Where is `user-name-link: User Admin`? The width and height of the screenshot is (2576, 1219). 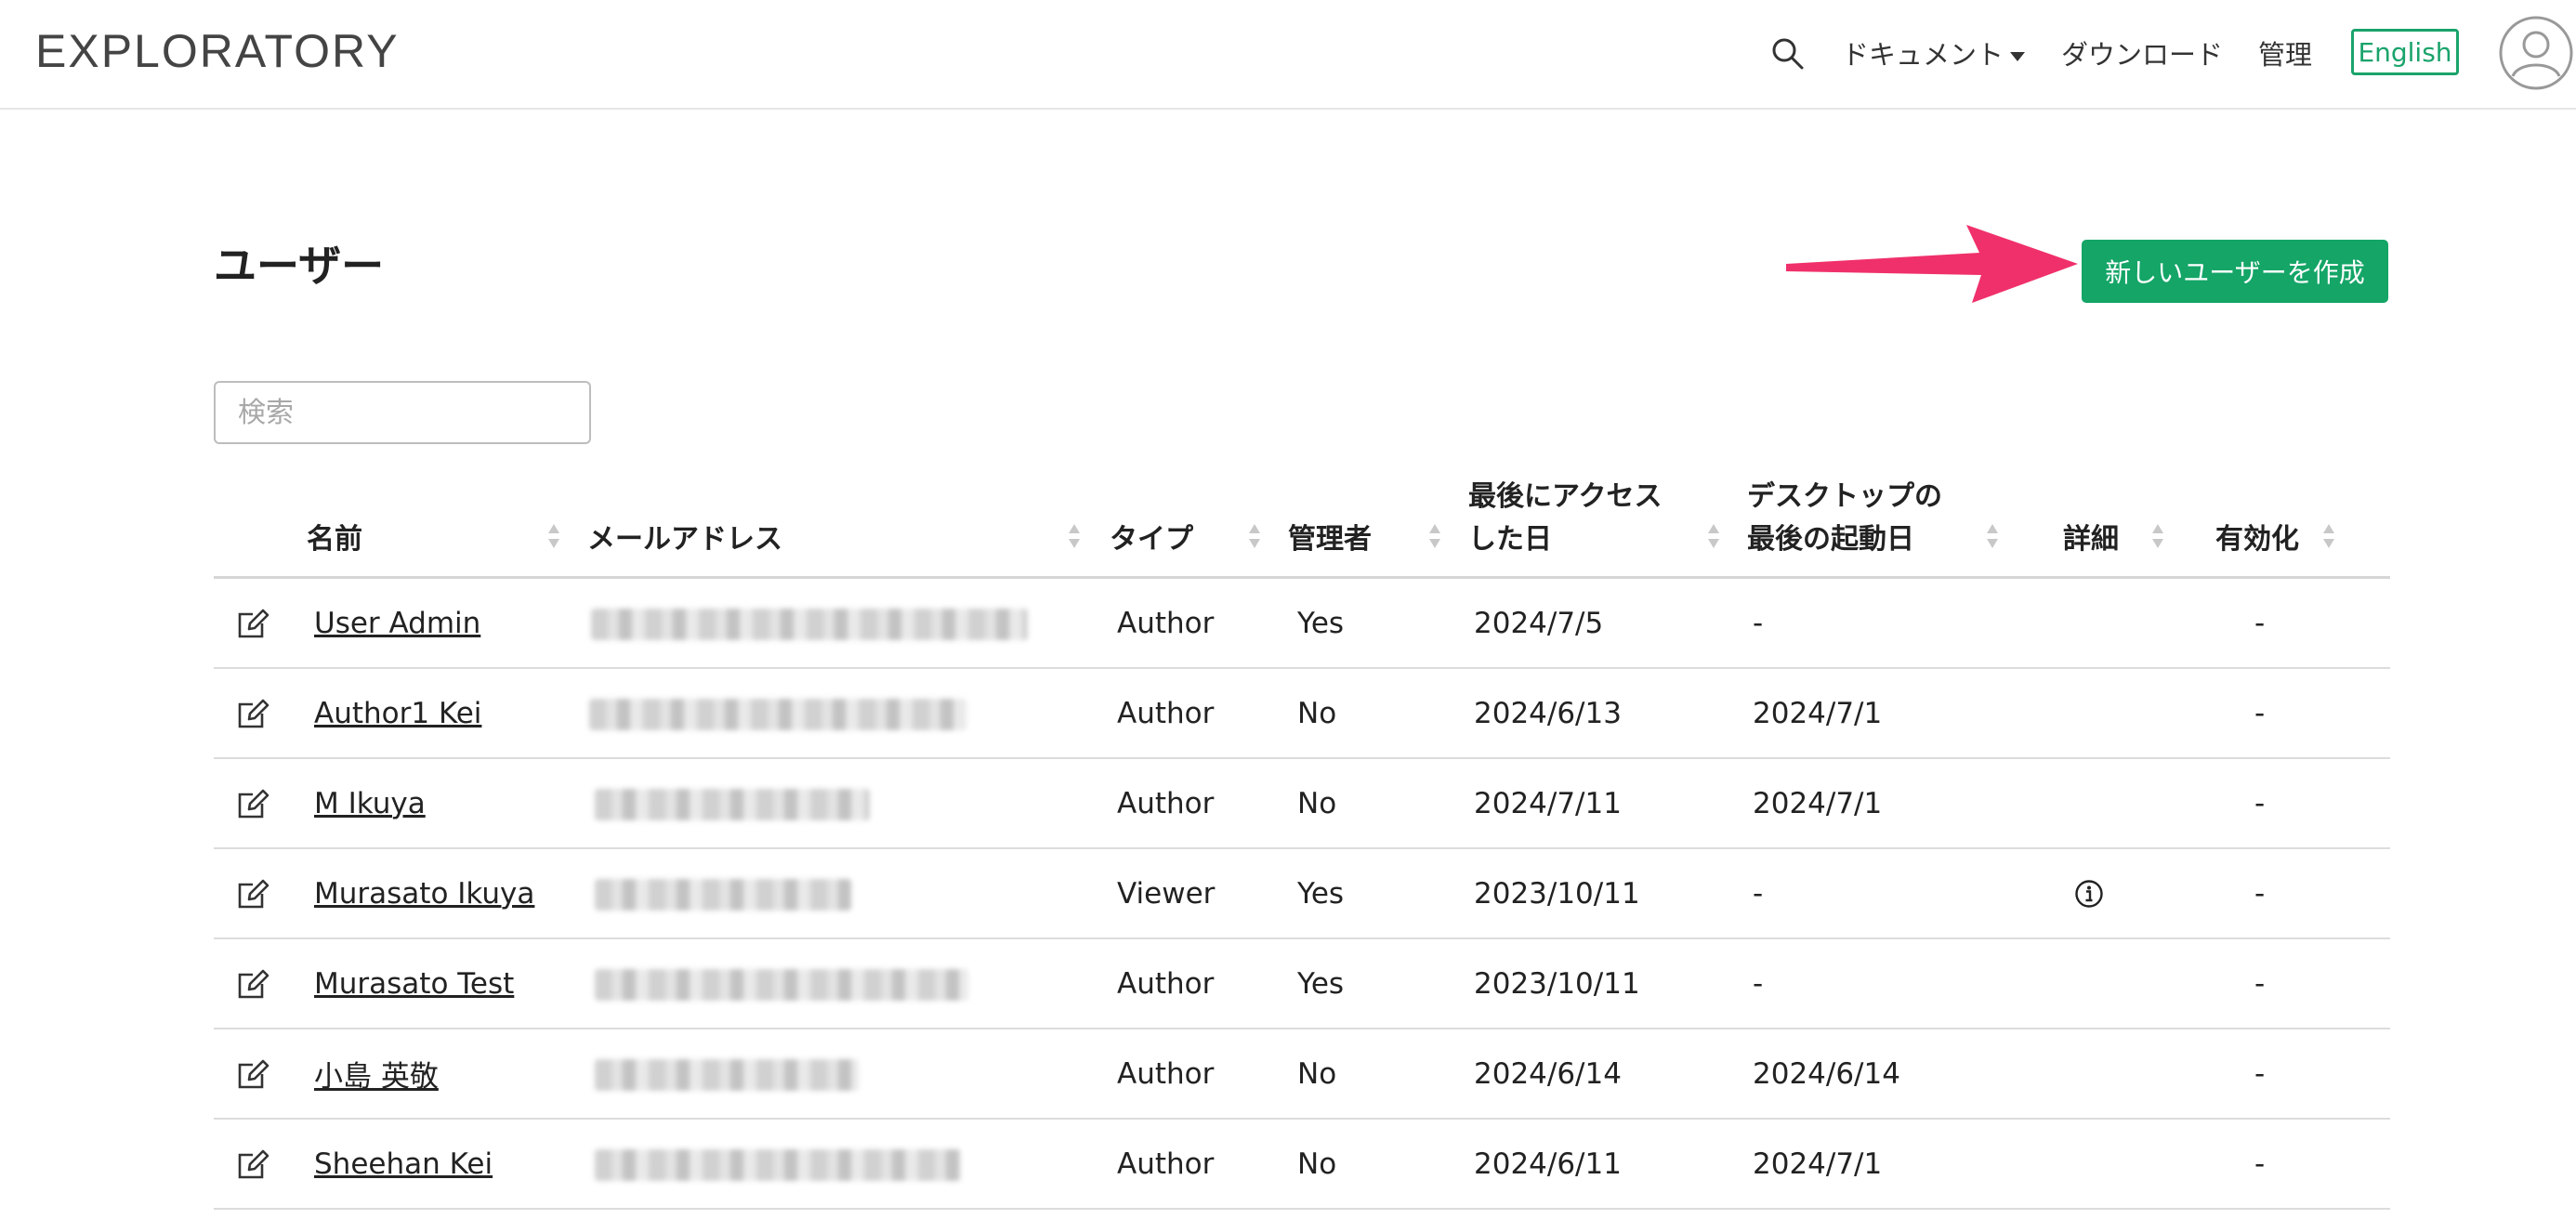 user-name-link: User Admin is located at coordinates (397, 623).